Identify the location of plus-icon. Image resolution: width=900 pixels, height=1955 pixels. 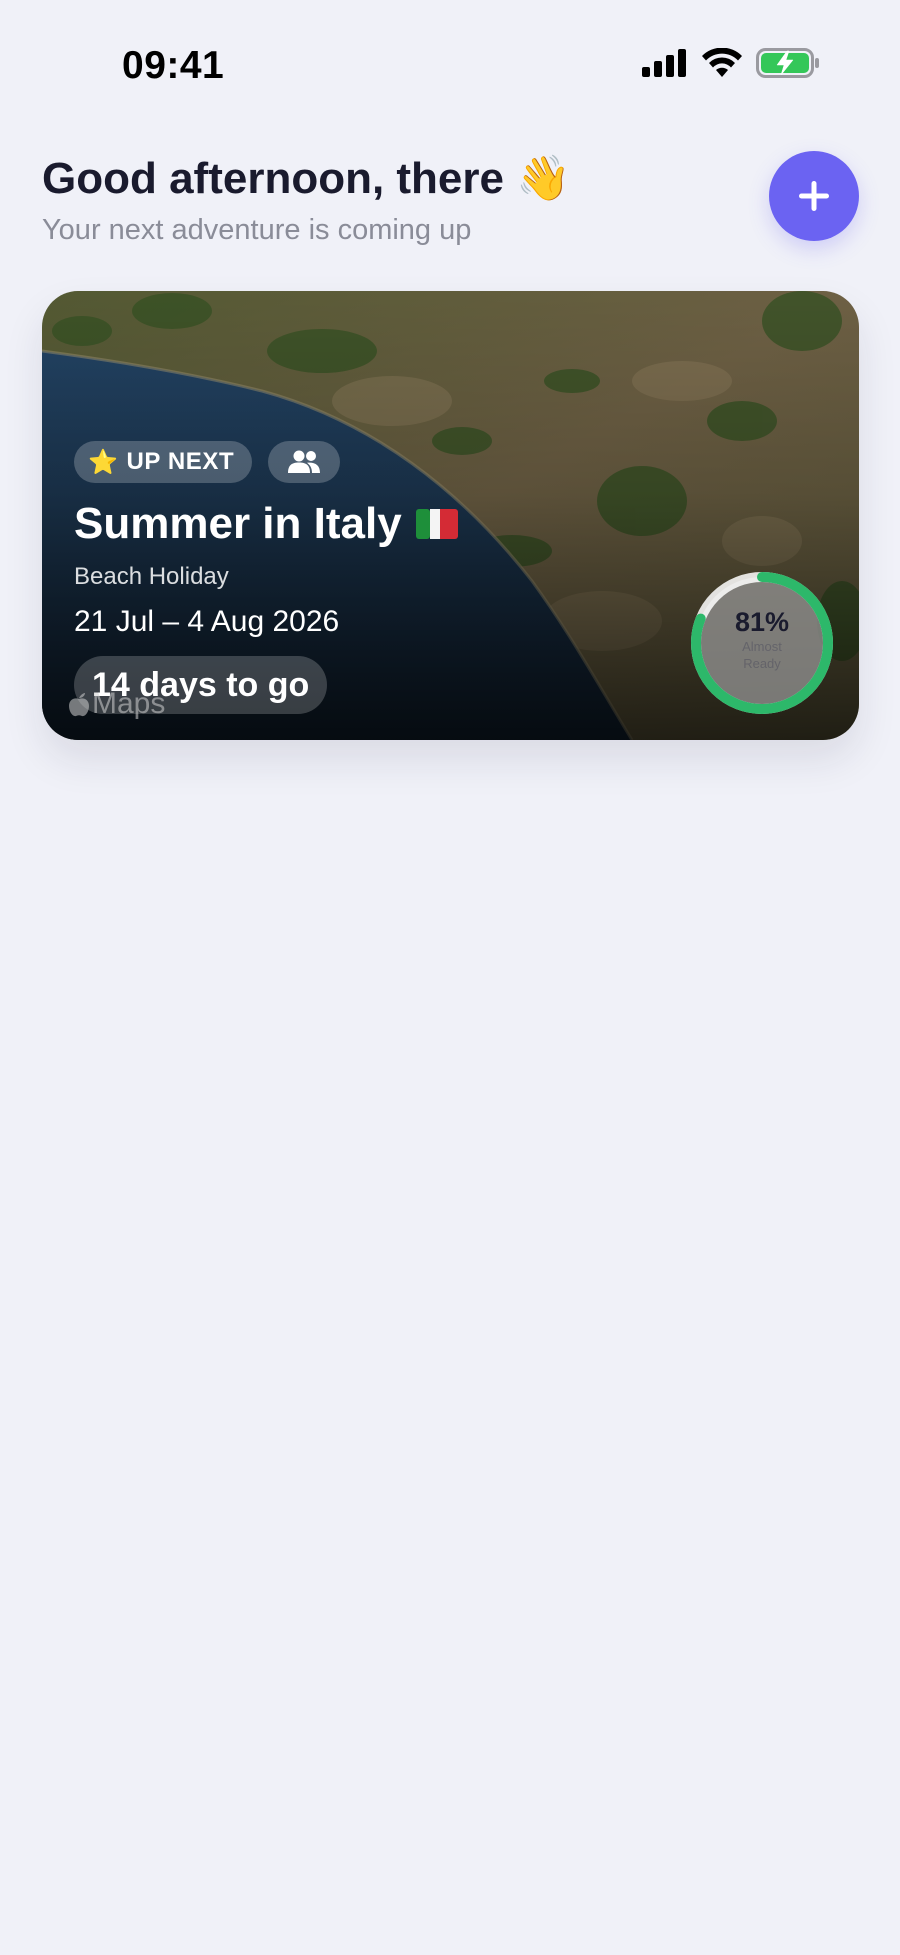
(814, 196).